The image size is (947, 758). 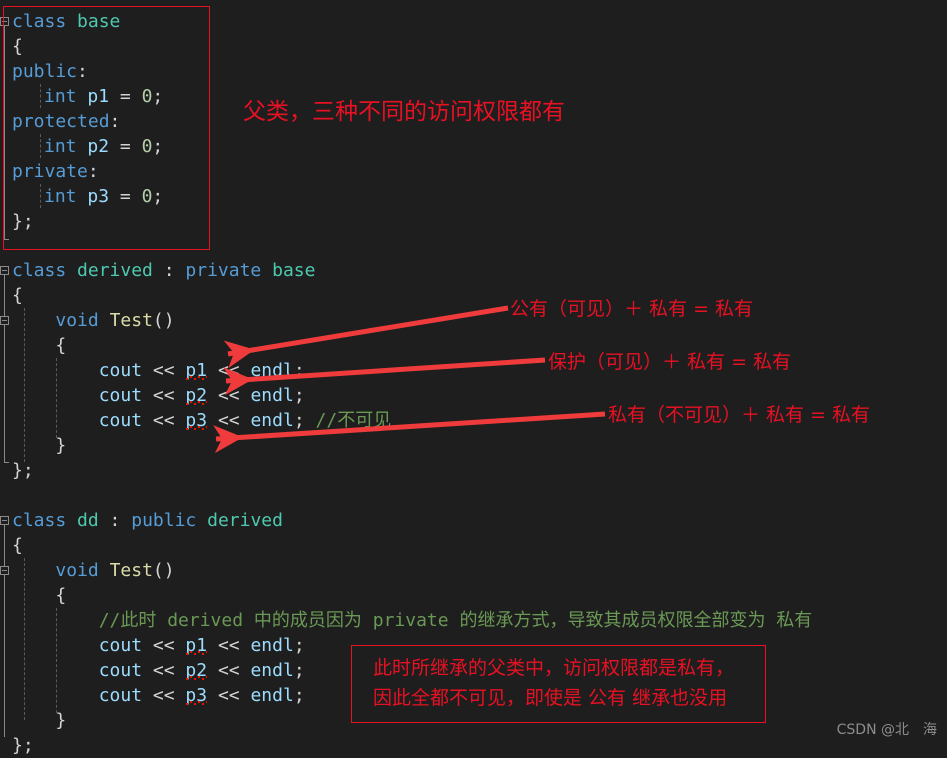 I want to click on annotation-bottom-note-line2: 因此全都不可见，即使是 公有 继承也没用, so click(x=550, y=698).